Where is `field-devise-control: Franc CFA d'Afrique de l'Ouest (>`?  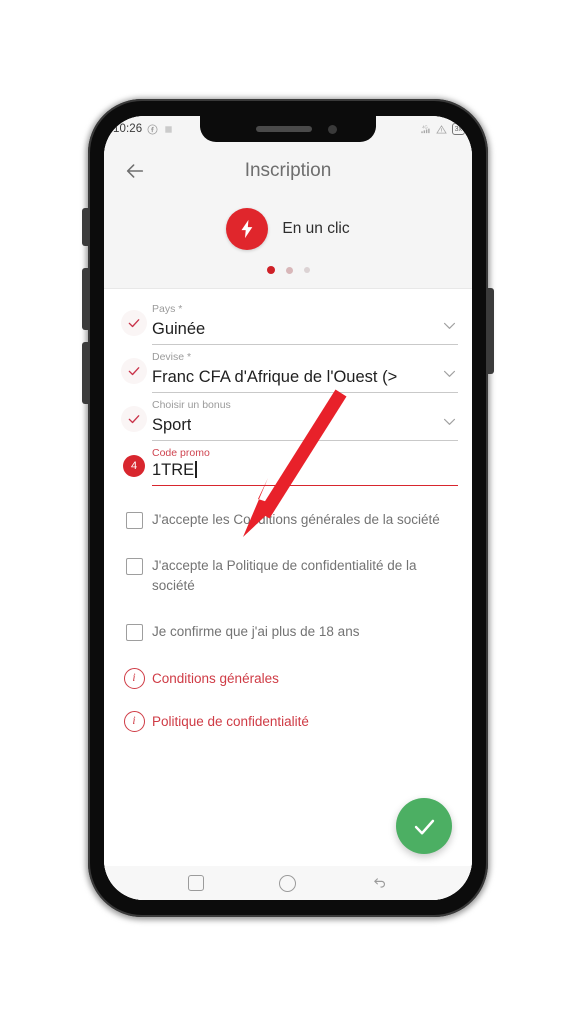 field-devise-control: Franc CFA d'Afrique de l'Ouest (> is located at coordinates (305, 379).